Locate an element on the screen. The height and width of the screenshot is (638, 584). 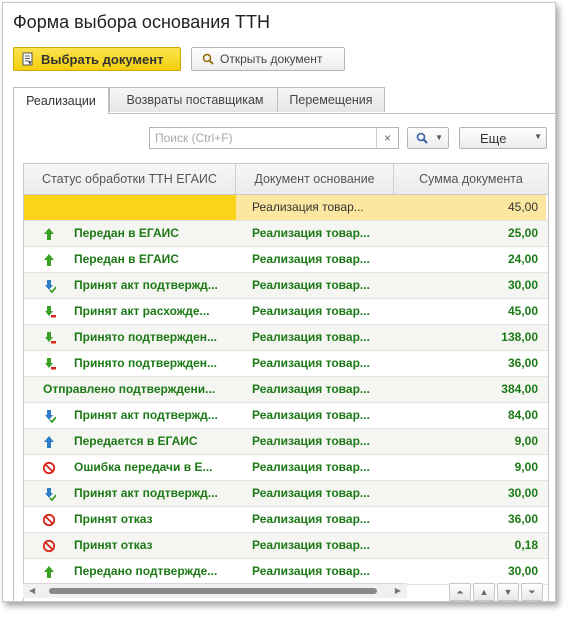
scroll-thumb is located at coordinates (213, 591).